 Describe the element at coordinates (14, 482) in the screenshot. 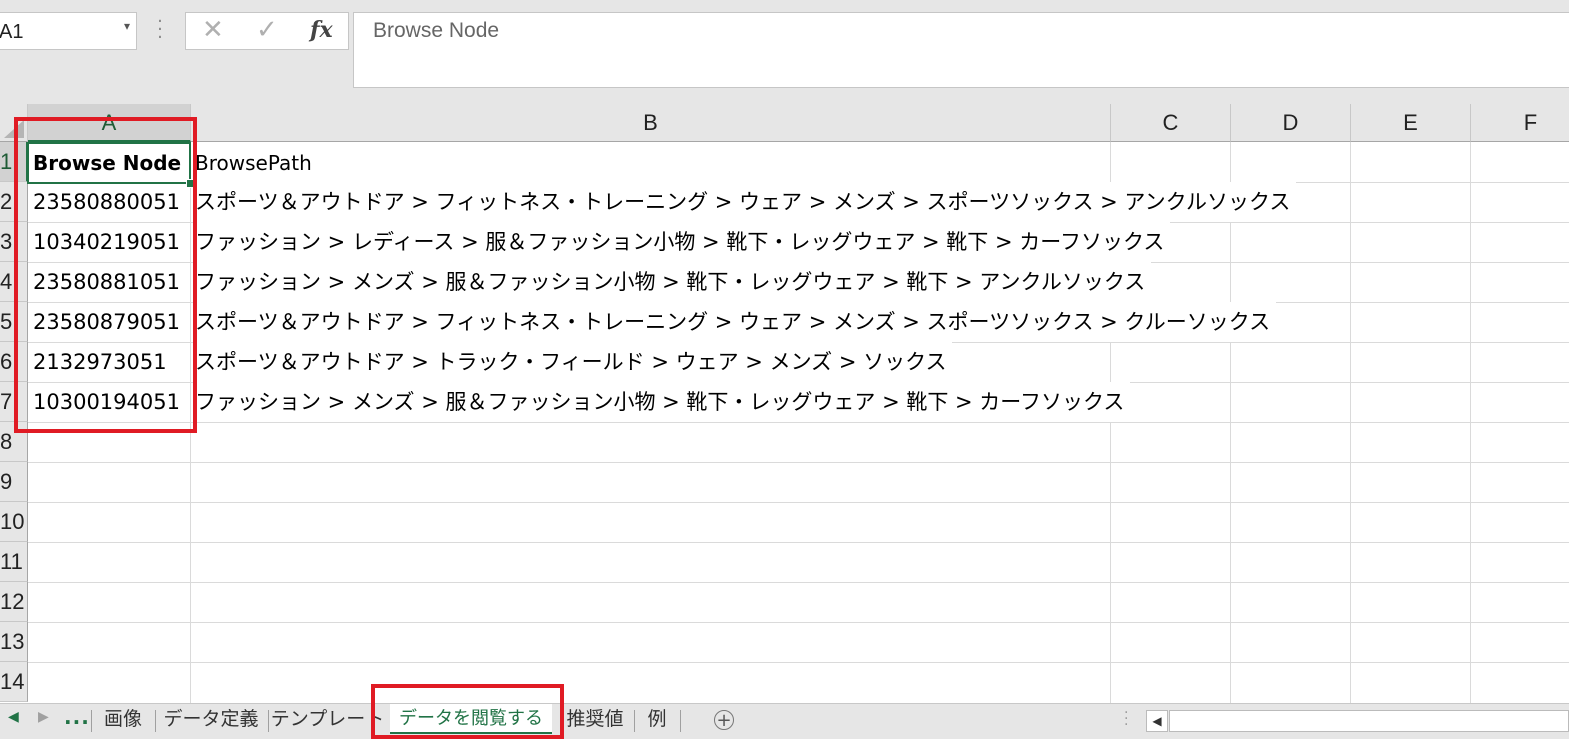

I see `row-header-9: 9` at that location.